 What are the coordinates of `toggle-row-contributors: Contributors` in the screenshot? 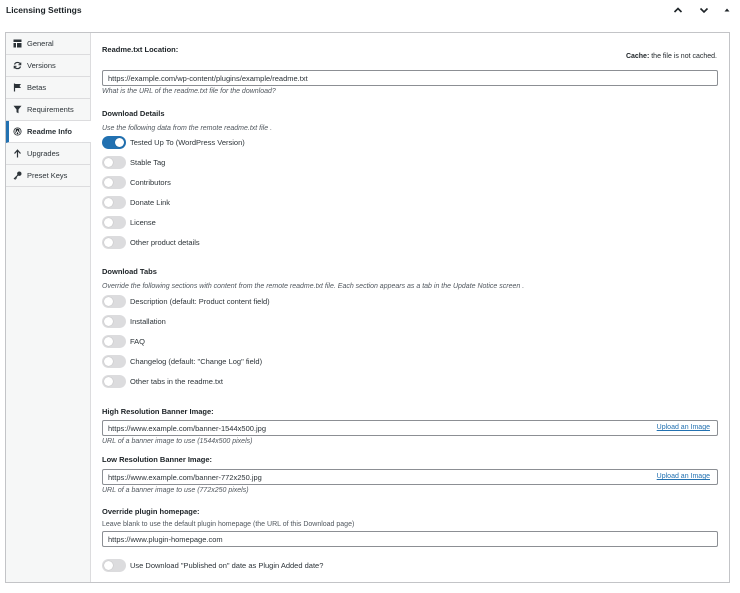 It's located at (136, 182).